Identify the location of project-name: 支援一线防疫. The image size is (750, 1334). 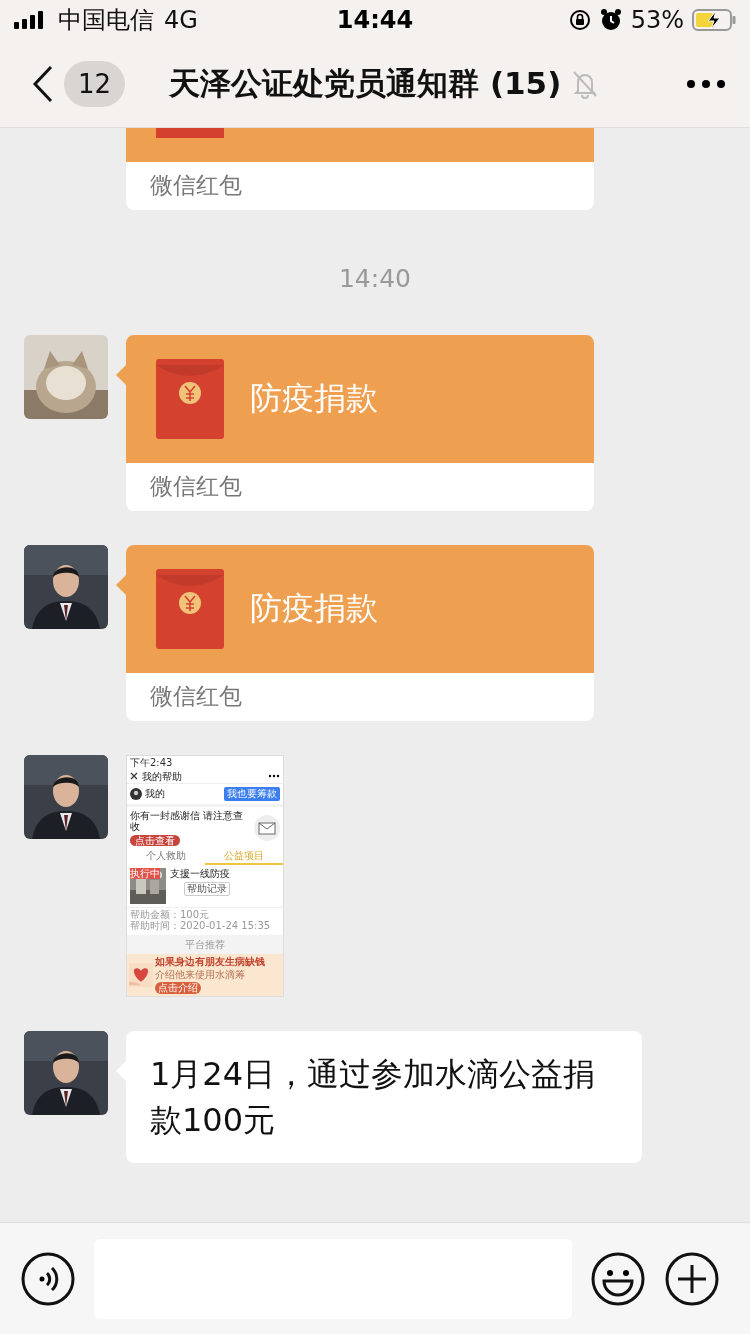
(200, 873).